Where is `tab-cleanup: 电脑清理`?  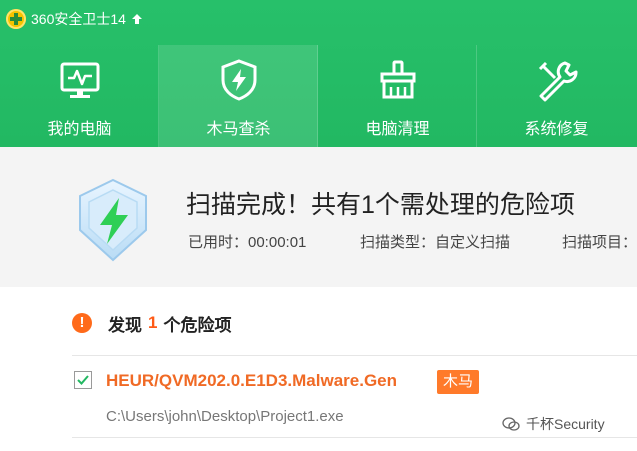
tab-cleanup: 电脑清理 is located at coordinates (397, 96).